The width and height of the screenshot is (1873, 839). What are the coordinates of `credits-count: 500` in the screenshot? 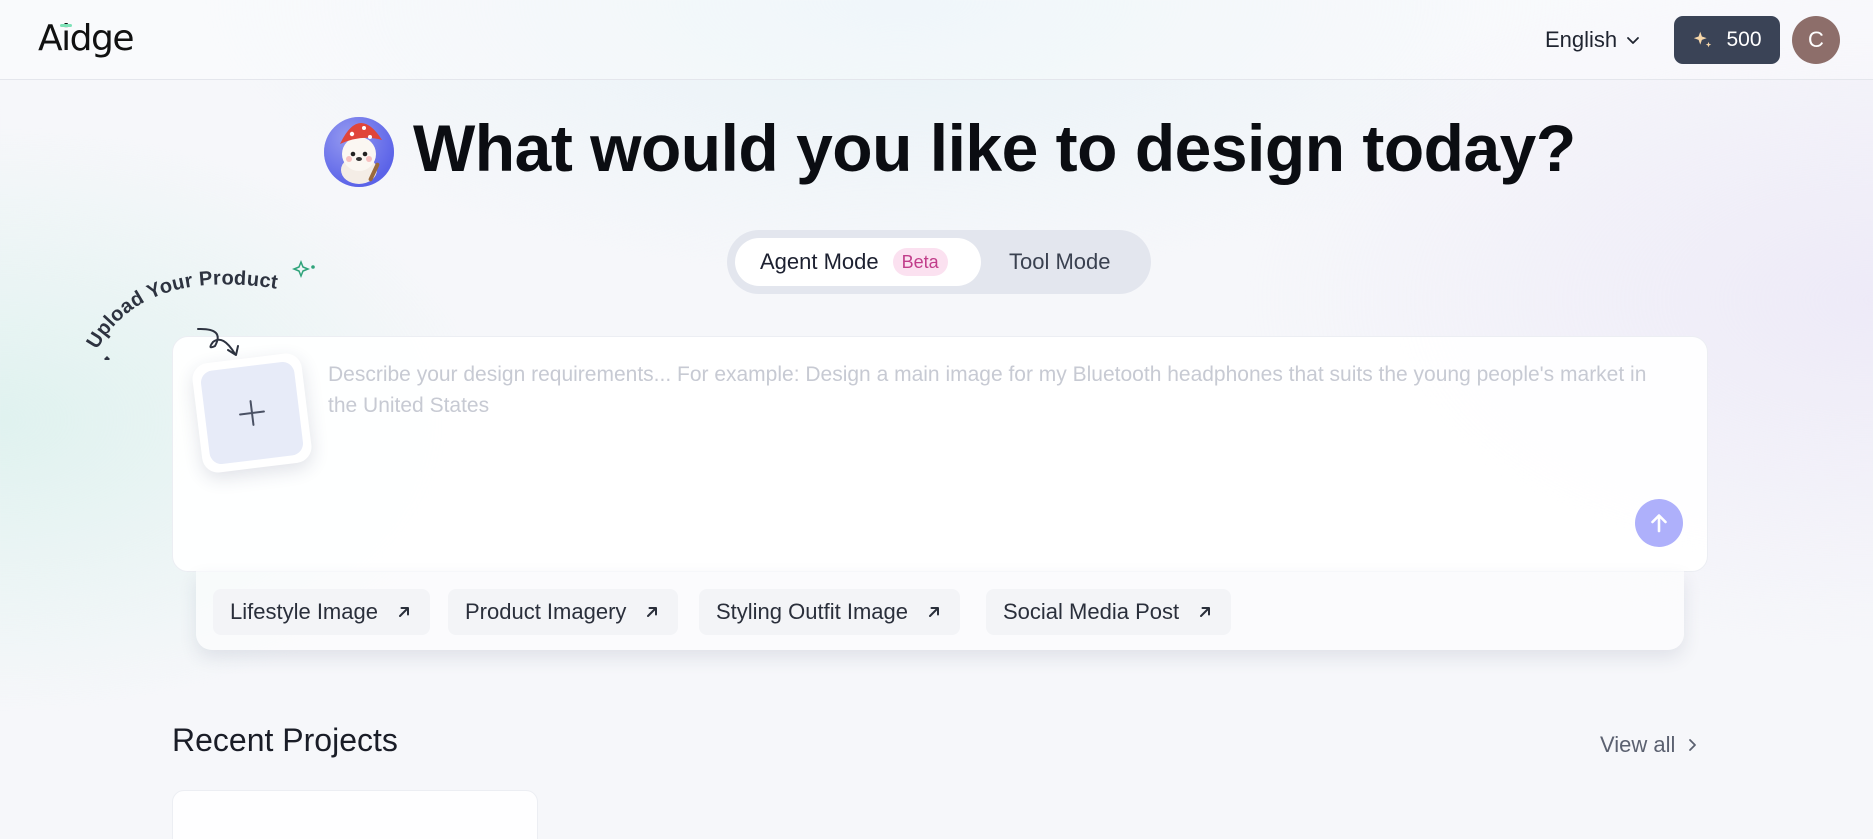 It's located at (1744, 39).